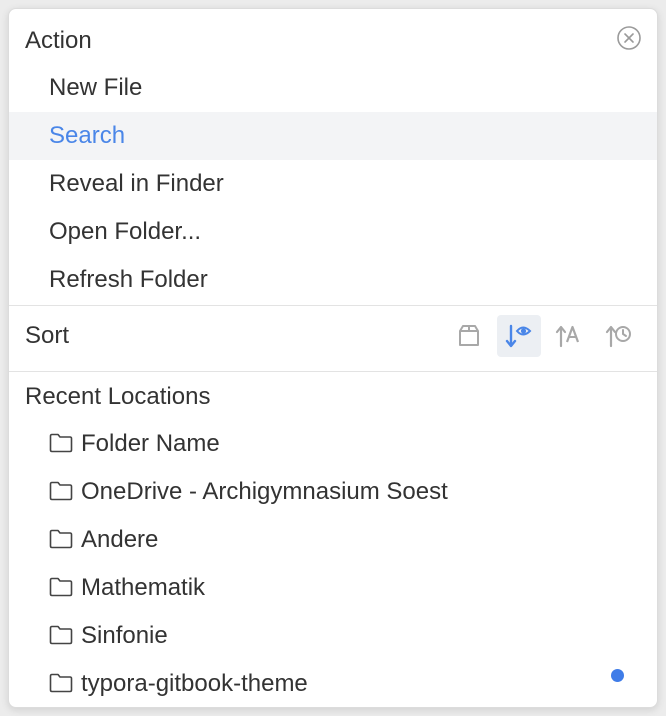  I want to click on close-icon, so click(629, 38).